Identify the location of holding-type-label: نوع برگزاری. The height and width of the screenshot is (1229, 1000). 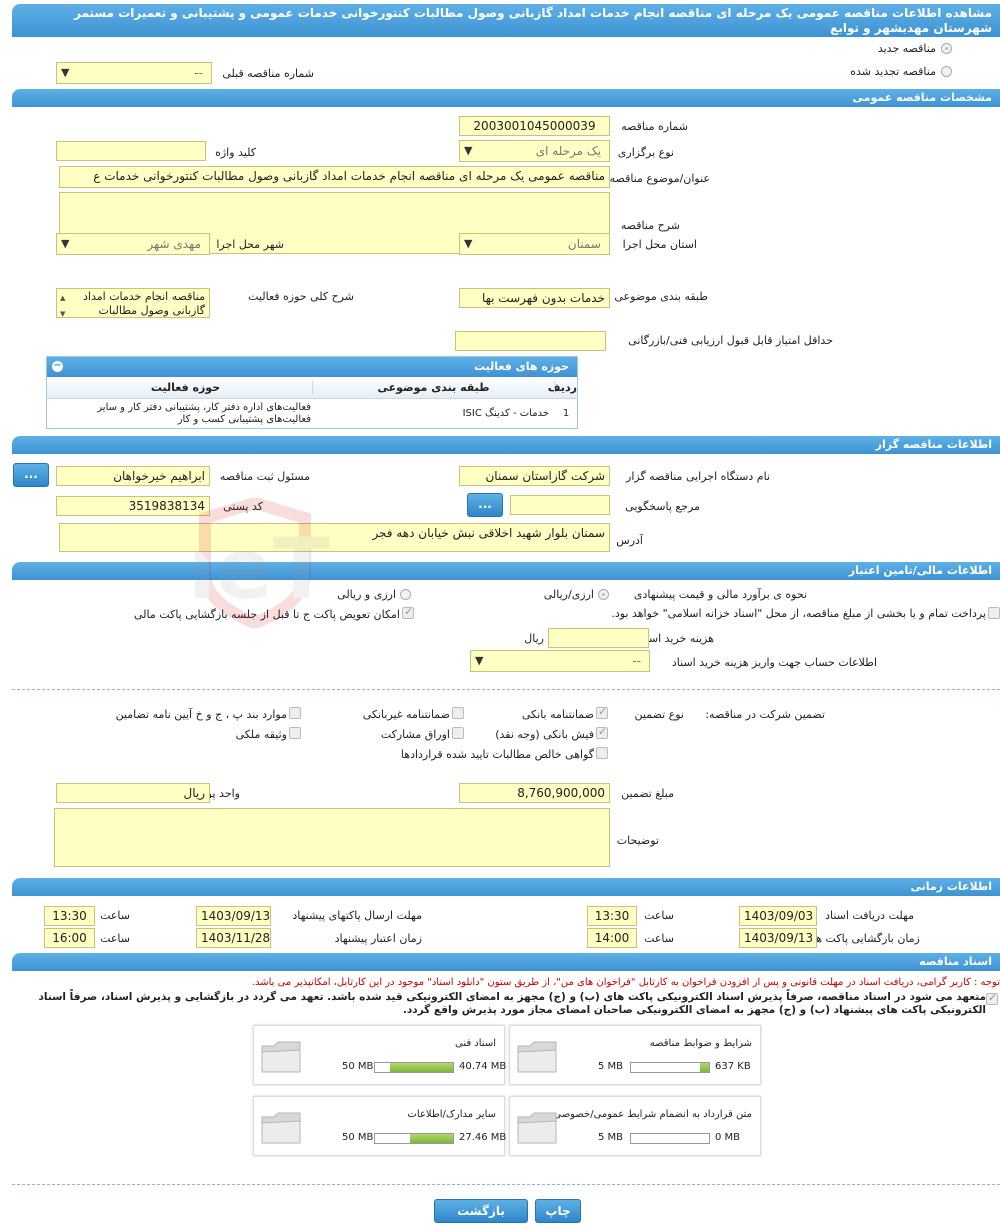
(645, 152).